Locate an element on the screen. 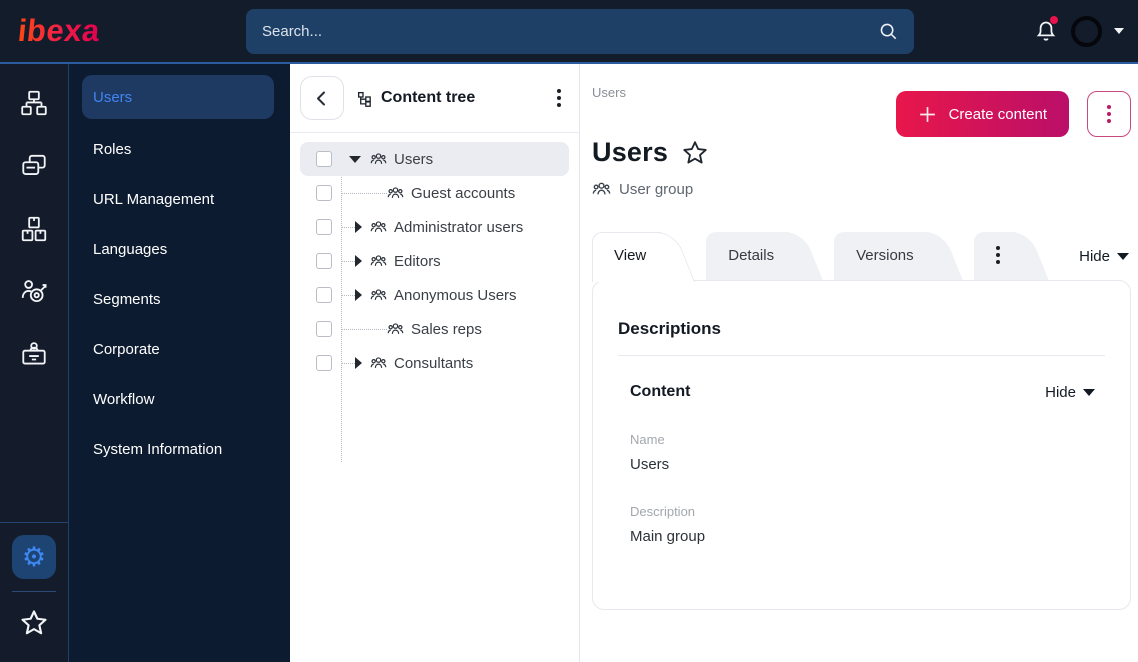  user-avatar is located at coordinates (1086, 31).